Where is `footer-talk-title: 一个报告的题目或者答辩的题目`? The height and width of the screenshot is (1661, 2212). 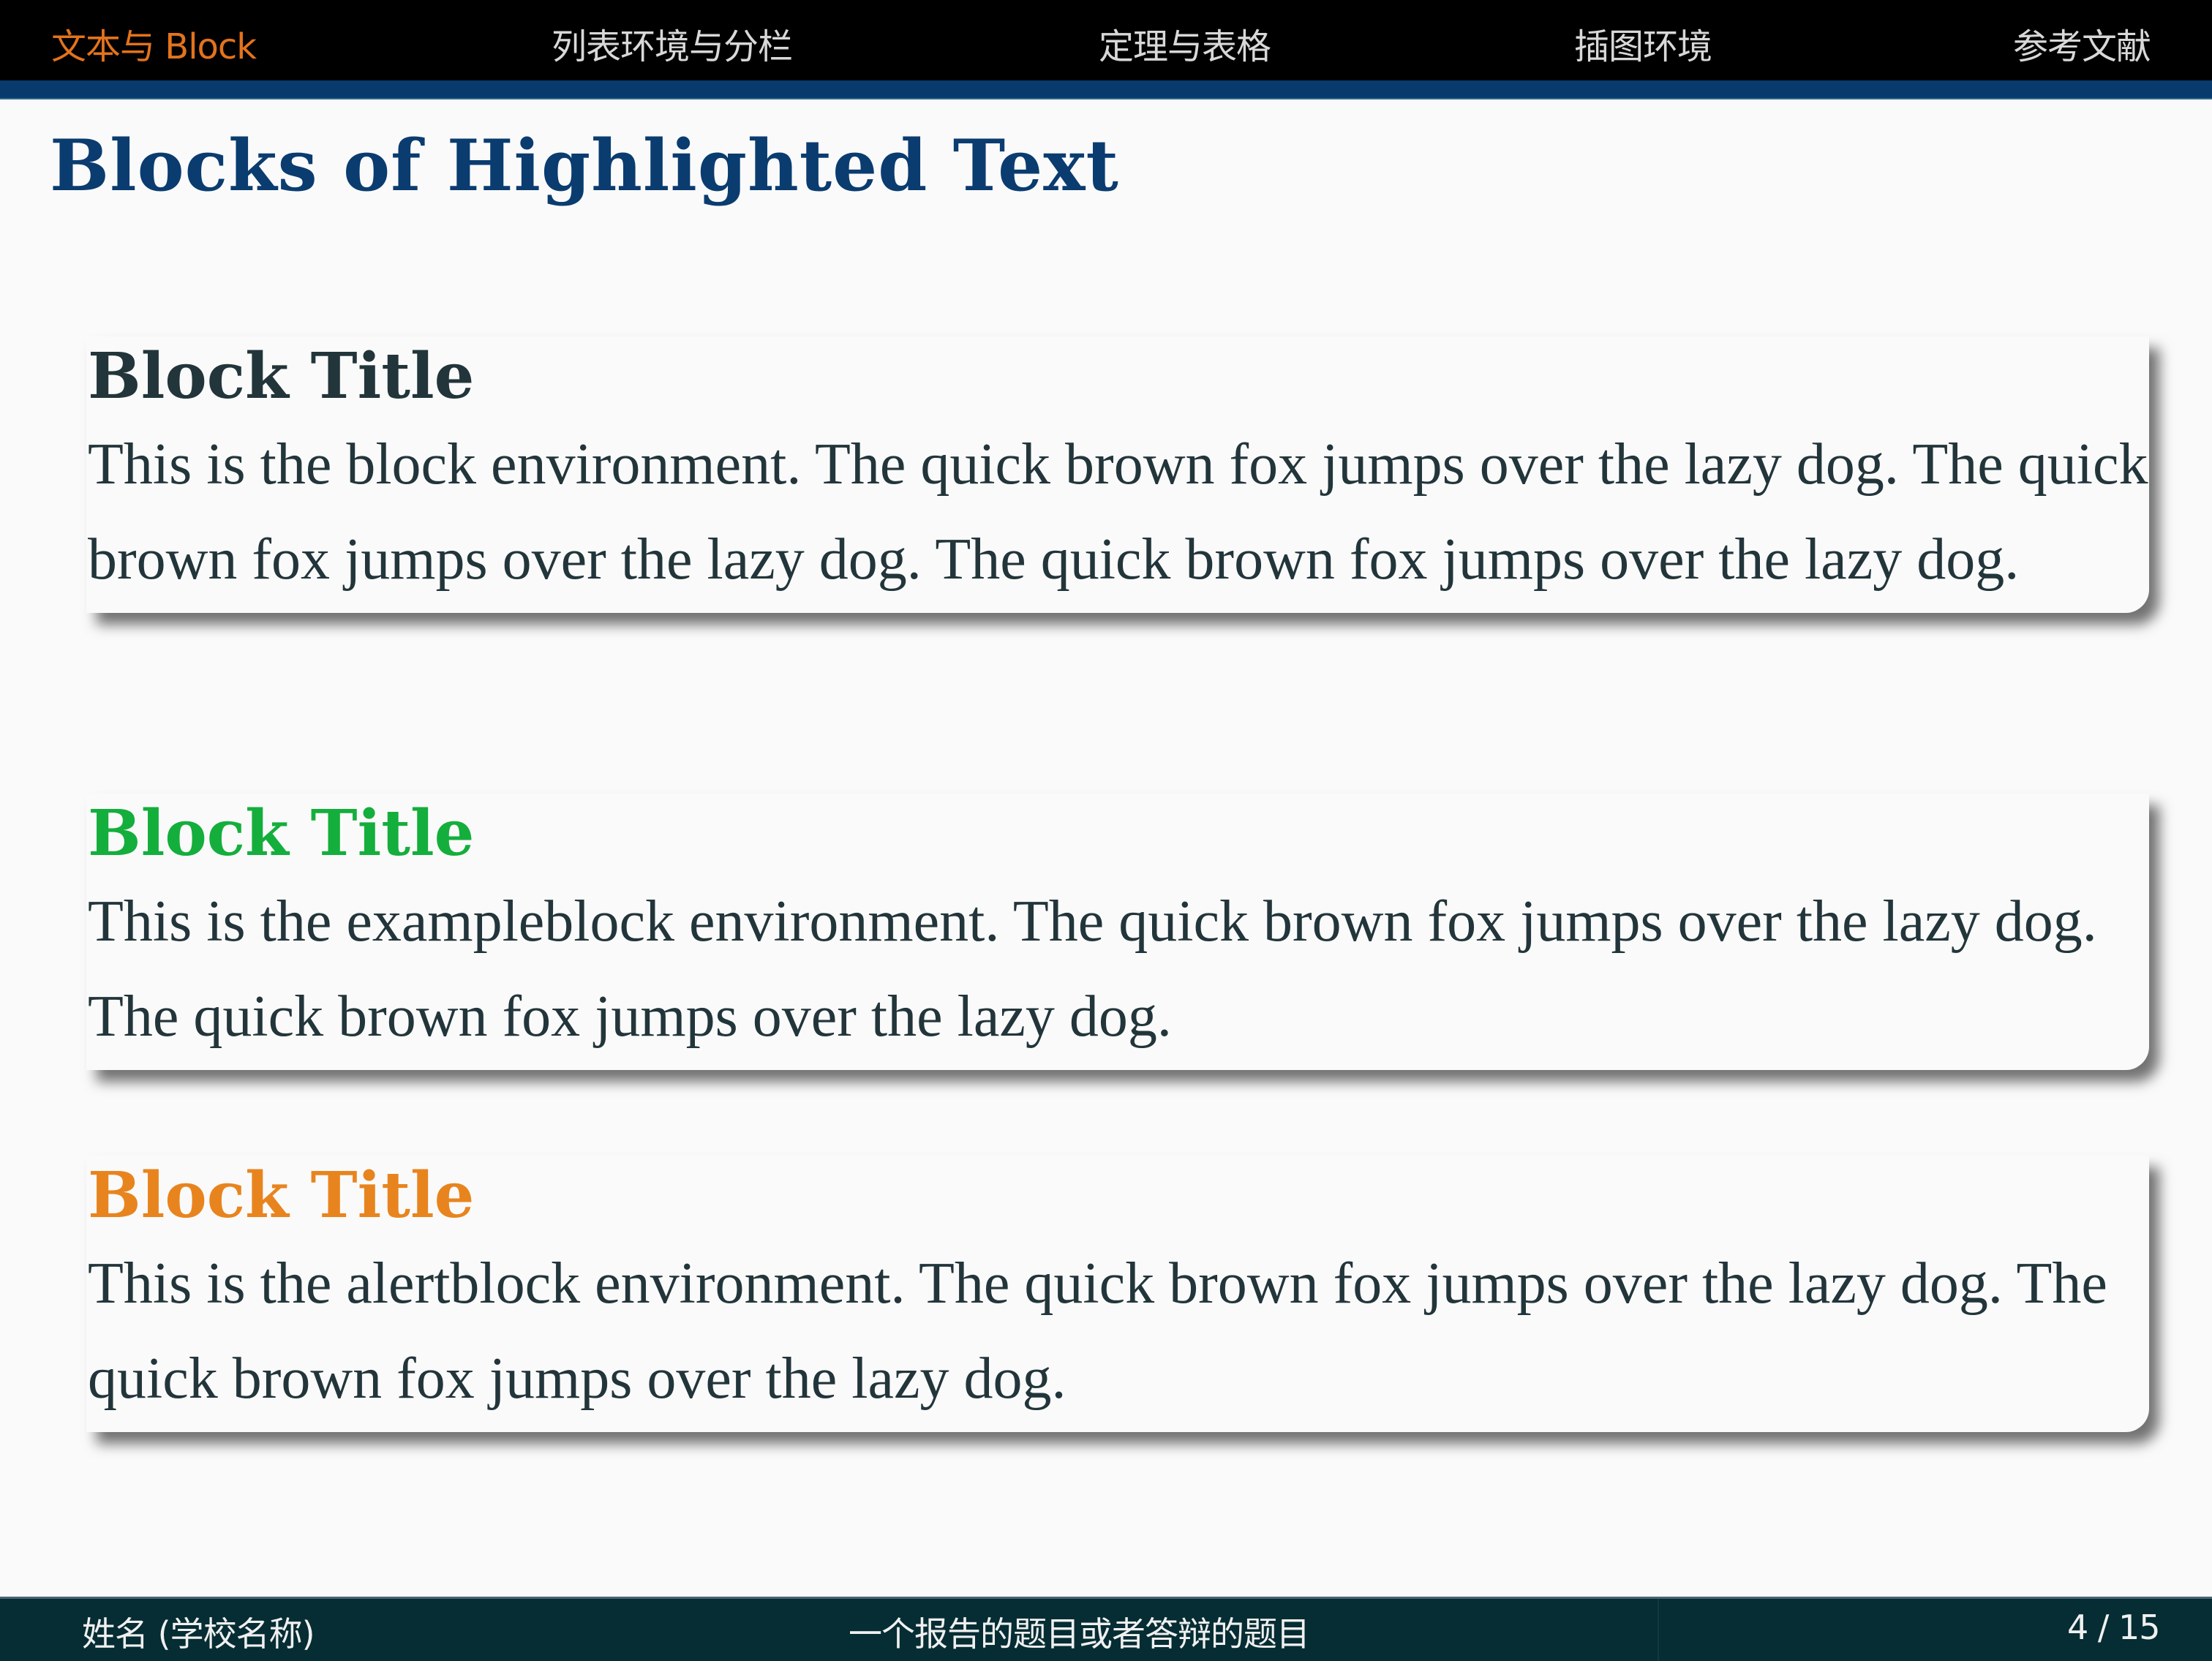 footer-talk-title: 一个报告的题目或者答辩的题目 is located at coordinates (1079, 1634).